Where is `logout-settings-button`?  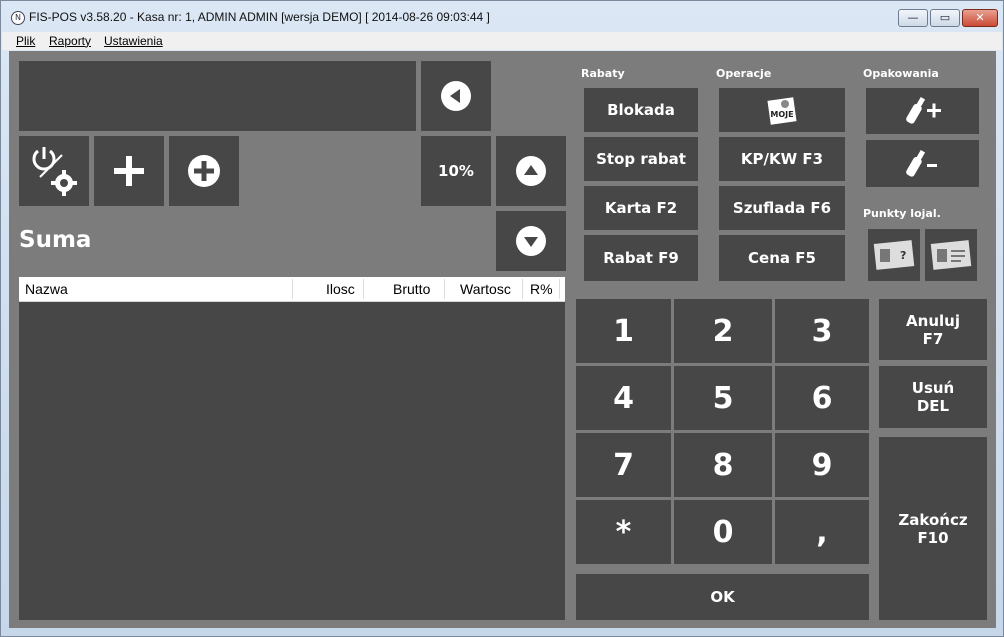 logout-settings-button is located at coordinates (54, 171).